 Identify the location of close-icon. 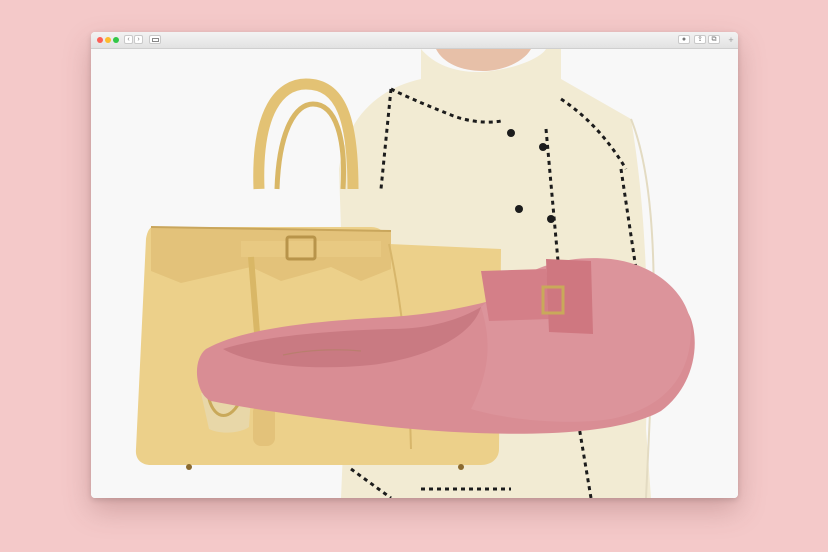
(100, 40).